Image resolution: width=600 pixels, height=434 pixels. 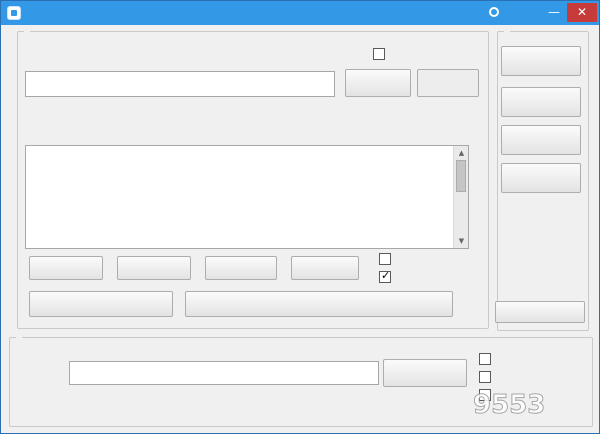 I want to click on minimize-icon: —, so click(x=554, y=12).